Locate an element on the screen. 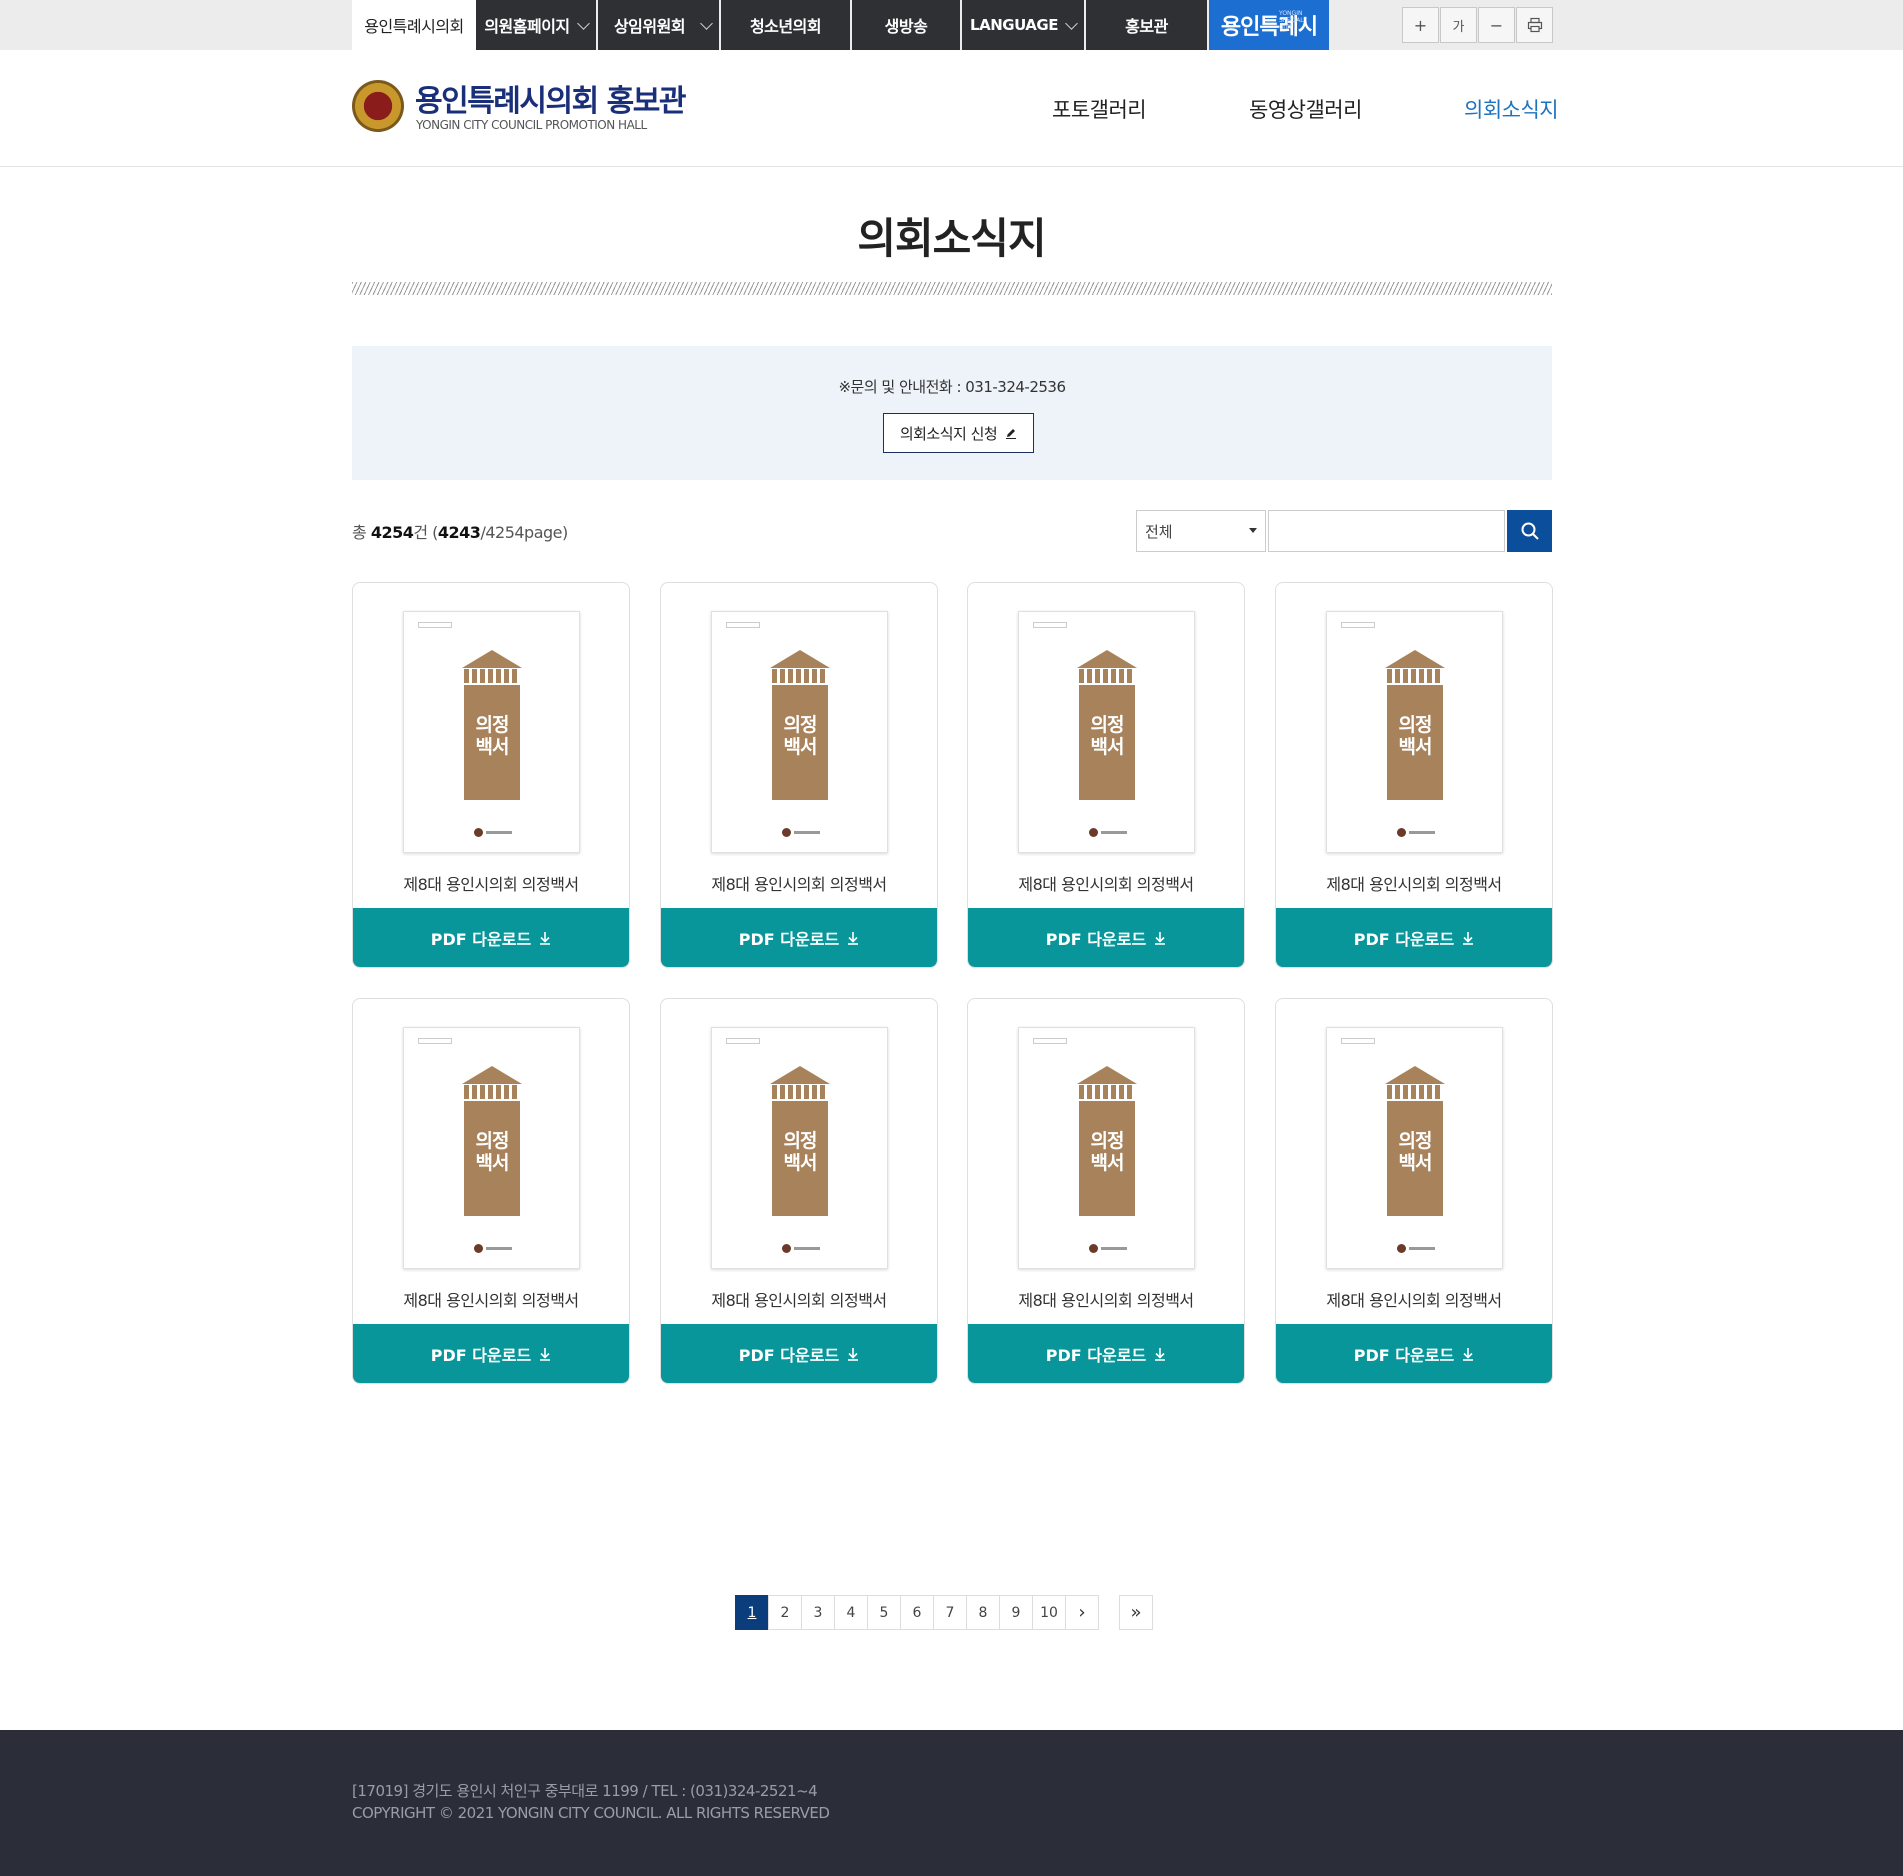 Image resolution: width=1903 pixels, height=1876 pixels. topnav-live: 생방송 is located at coordinates (907, 25).